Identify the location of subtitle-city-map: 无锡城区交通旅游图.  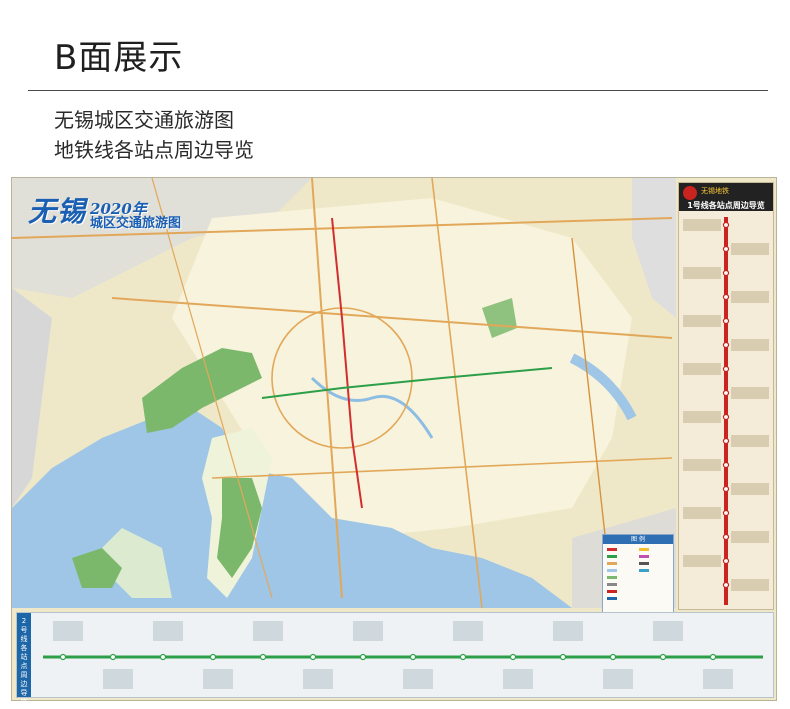
(144, 120).